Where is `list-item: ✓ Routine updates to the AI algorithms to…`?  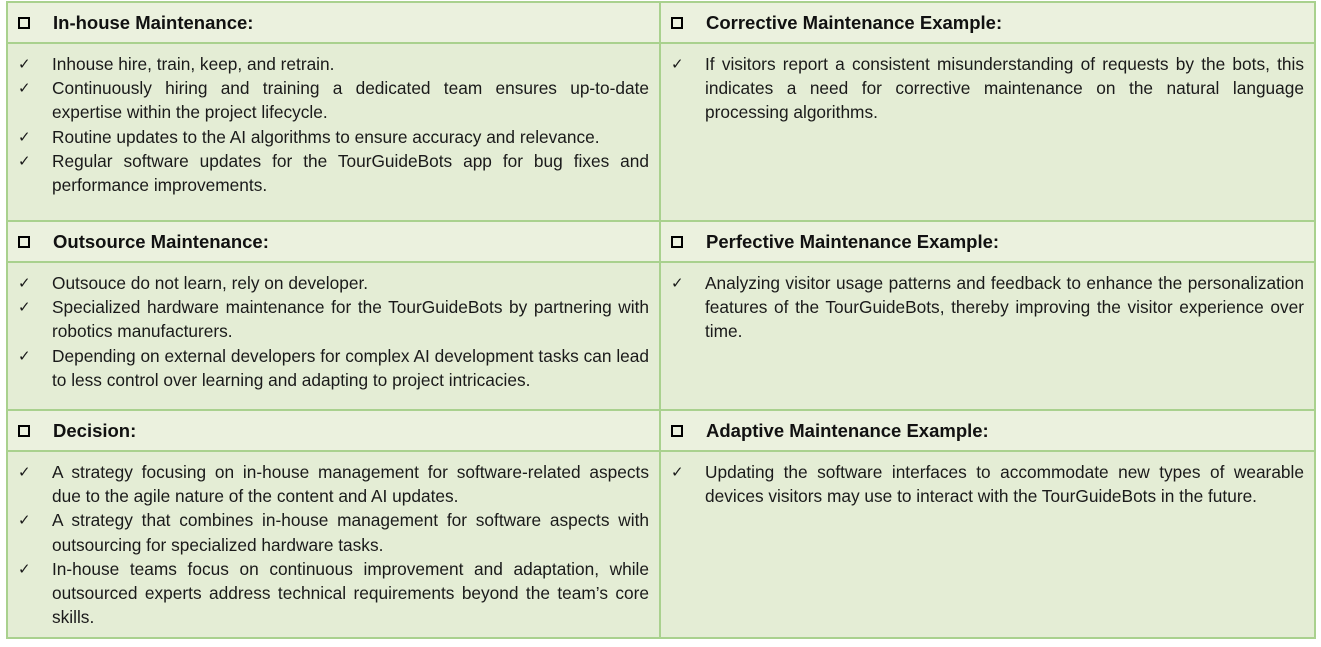
list-item: ✓ Routine updates to the AI algorithms to… is located at coordinates (333, 137).